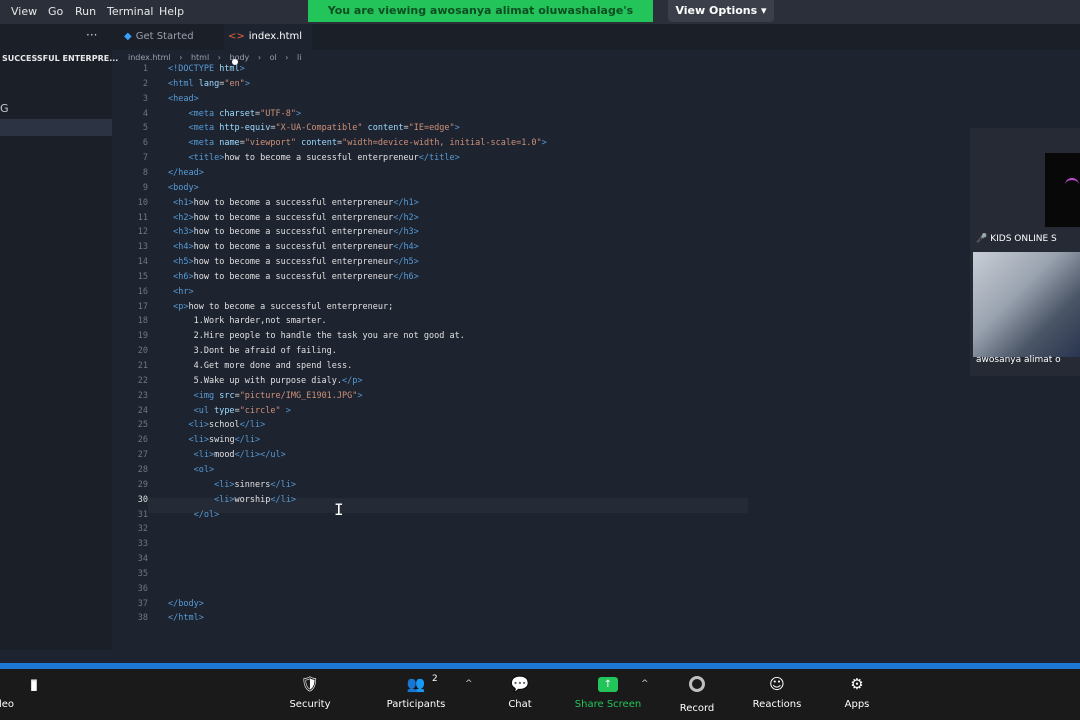 The width and height of the screenshot is (1080, 720). What do you see at coordinates (462, 71) in the screenshot?
I see `code-line: 1 <!DOCTYPE html>` at bounding box center [462, 71].